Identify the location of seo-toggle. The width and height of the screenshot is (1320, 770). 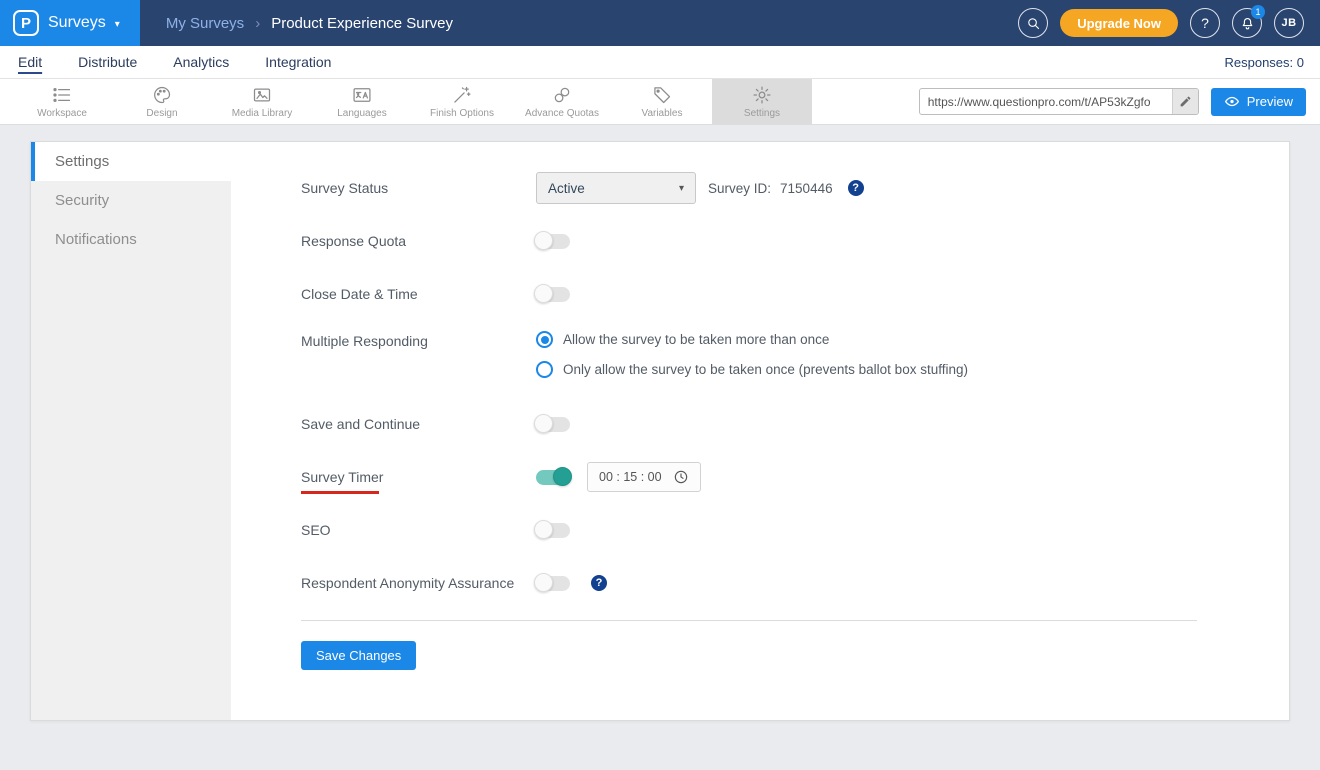
(552, 529).